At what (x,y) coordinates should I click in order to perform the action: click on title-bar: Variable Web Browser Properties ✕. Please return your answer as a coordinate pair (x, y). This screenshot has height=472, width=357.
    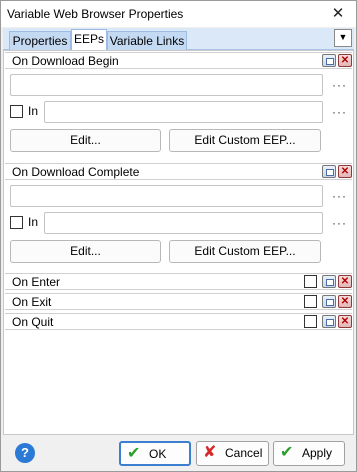
    Looking at the image, I should click on (178, 14).